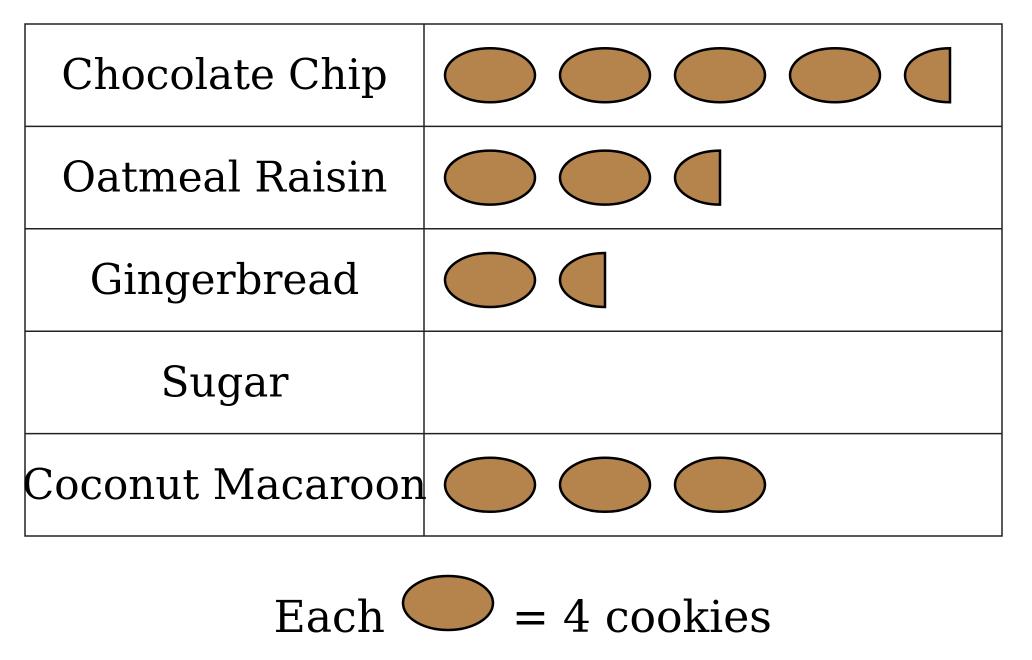  What do you see at coordinates (224, 484) in the screenshot?
I see `row-label: Coconut Macaroon` at bounding box center [224, 484].